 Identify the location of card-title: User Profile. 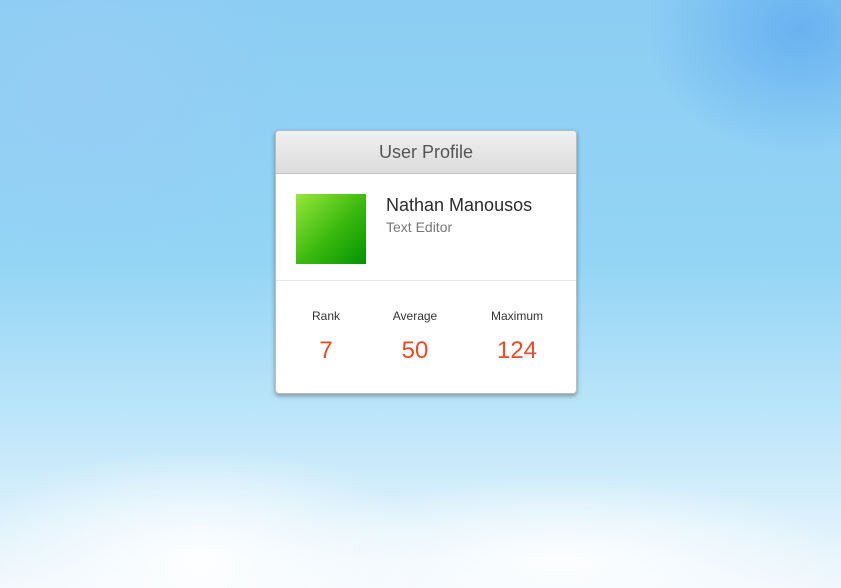
(426, 152).